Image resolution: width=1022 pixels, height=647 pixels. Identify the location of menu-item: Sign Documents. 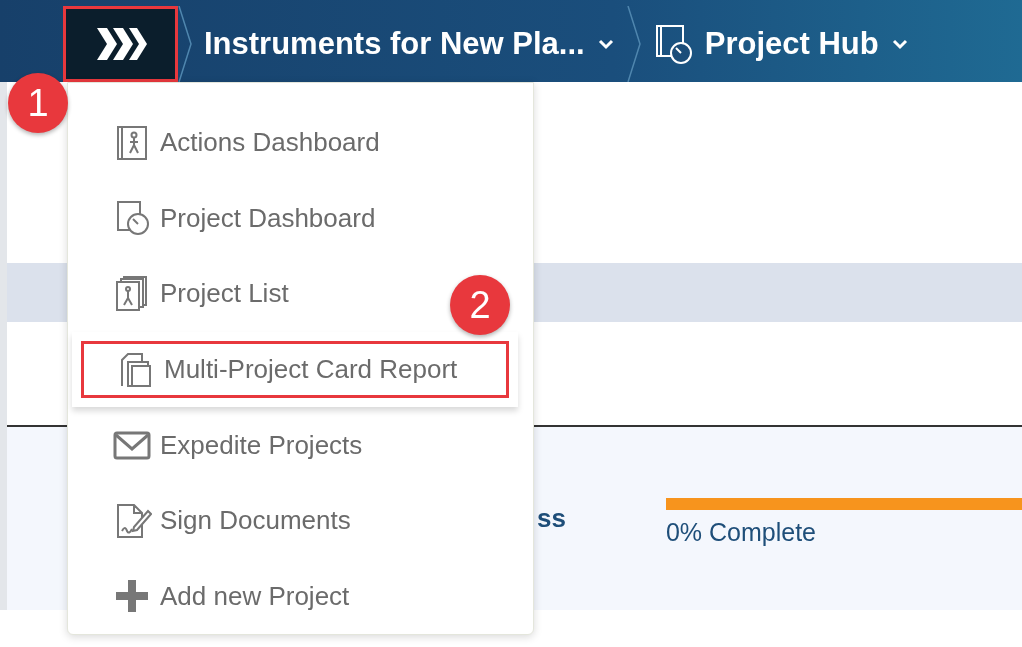
(300, 520).